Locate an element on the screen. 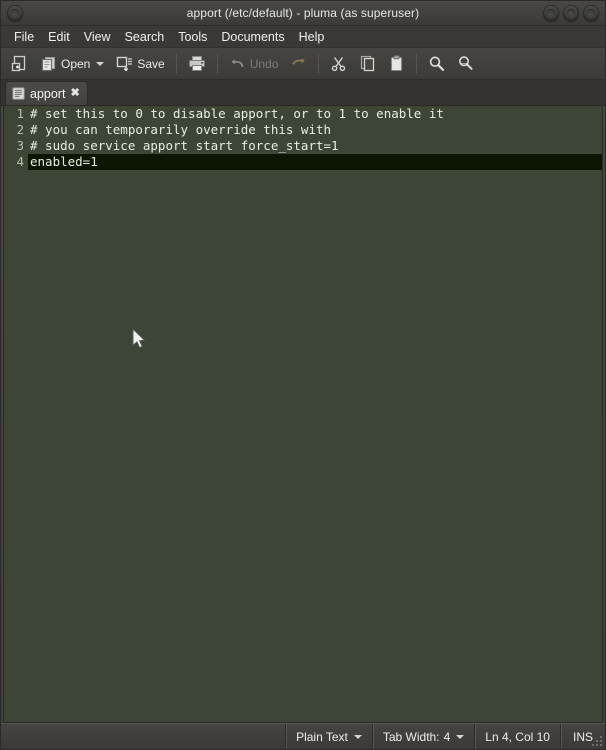 This screenshot has width=606, height=750. maximize-button is located at coordinates (571, 13).